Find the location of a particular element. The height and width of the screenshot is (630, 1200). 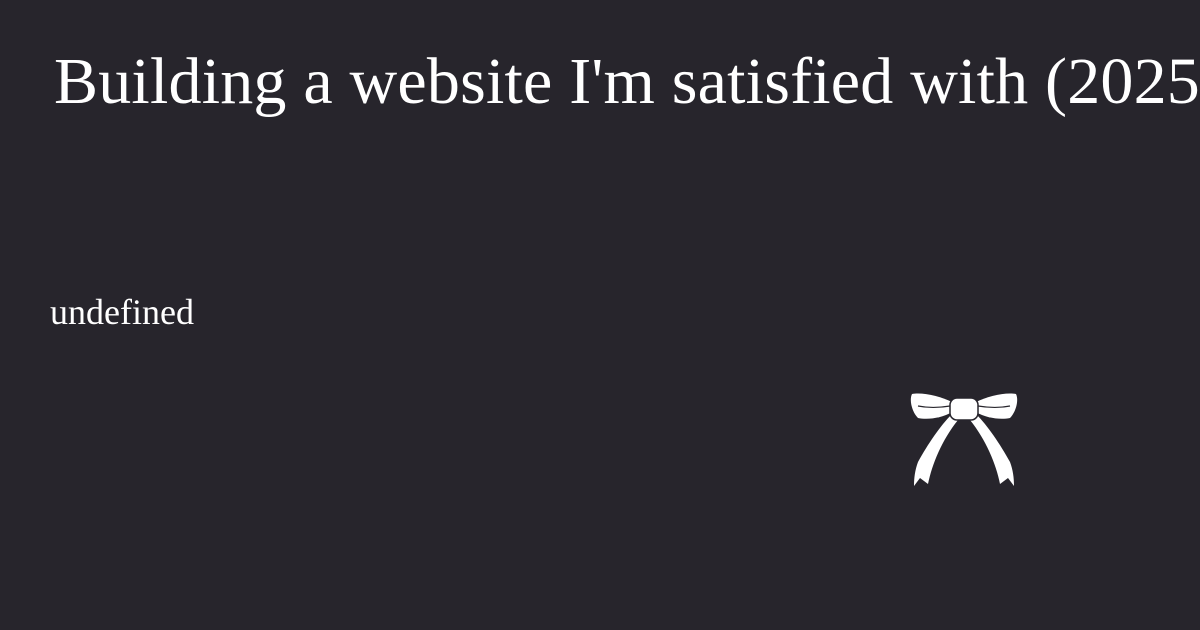

ribbon-bow-icon is located at coordinates (964, 439).